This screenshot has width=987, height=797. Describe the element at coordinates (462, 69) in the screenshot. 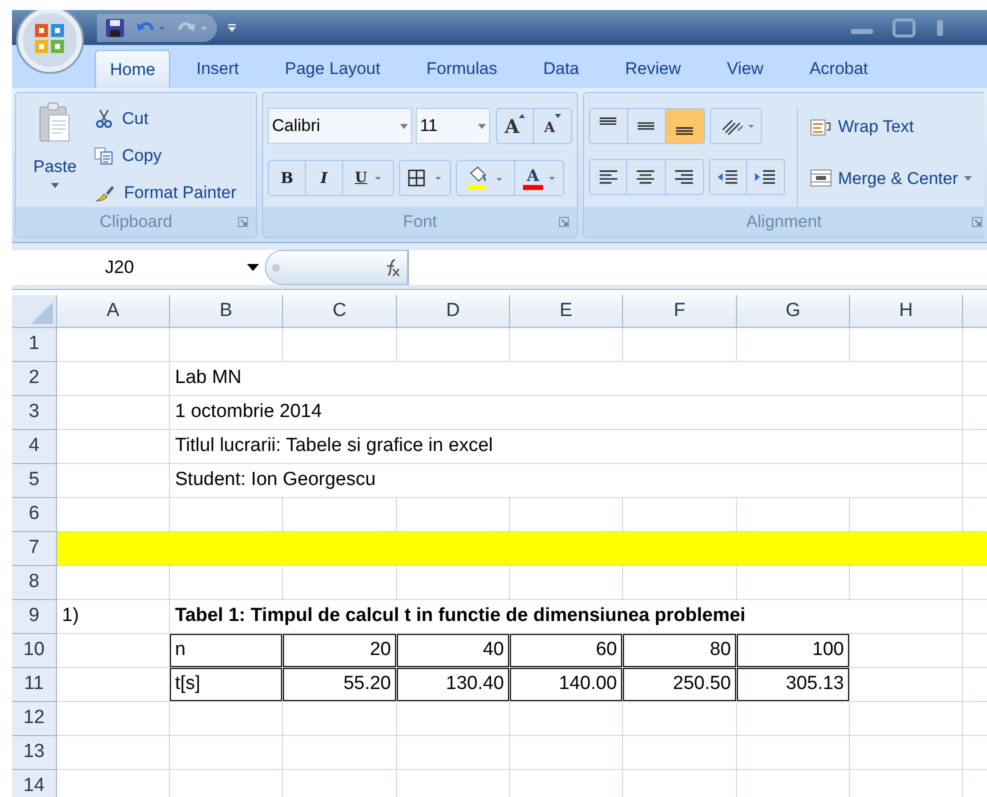

I see `ribbon-tab: Formulas` at that location.